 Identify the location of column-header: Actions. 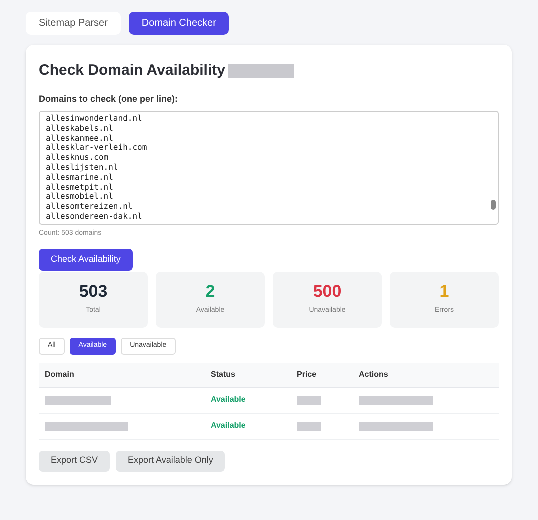
(374, 374).